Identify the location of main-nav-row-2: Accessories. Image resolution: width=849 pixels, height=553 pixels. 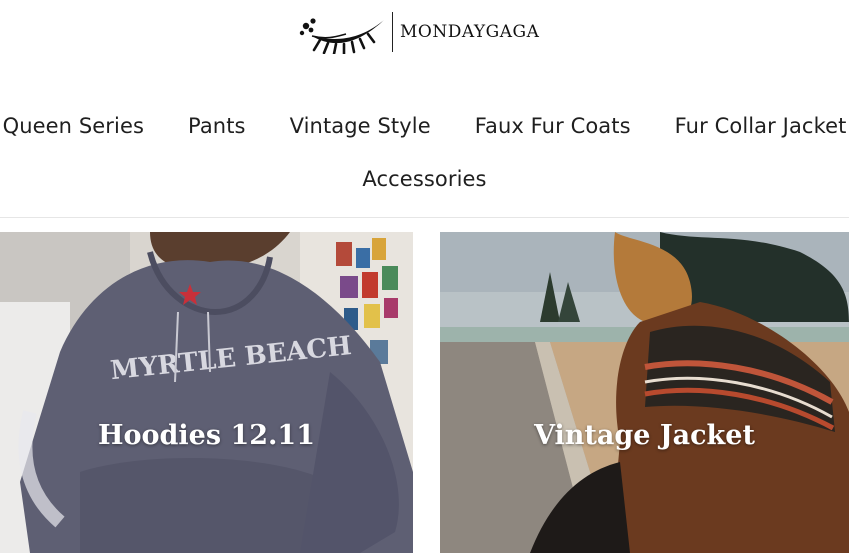
(424, 179).